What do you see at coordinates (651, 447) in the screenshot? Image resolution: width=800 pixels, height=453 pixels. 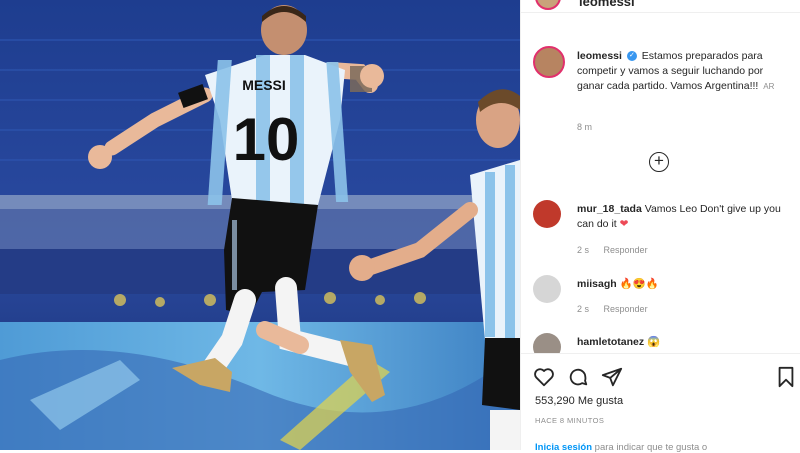 I see `login-prompt-text: para indicar que te gusta o` at bounding box center [651, 447].